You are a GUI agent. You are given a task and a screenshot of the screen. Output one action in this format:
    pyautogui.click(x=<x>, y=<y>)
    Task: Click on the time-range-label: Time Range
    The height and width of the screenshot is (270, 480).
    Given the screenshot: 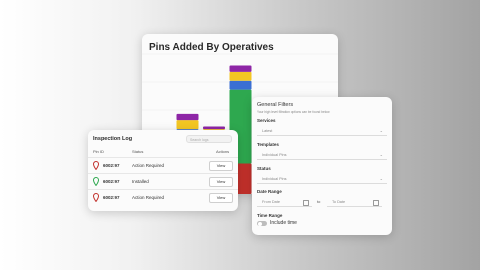 What is the action you would take?
    pyautogui.click(x=270, y=215)
    